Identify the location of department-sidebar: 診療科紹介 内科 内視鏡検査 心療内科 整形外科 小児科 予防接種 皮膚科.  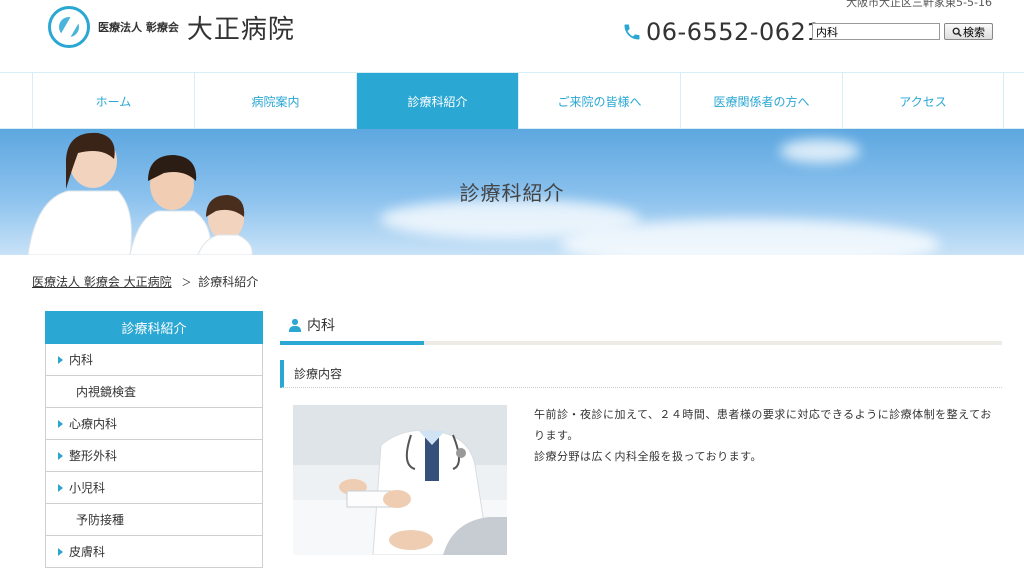
(154, 439).